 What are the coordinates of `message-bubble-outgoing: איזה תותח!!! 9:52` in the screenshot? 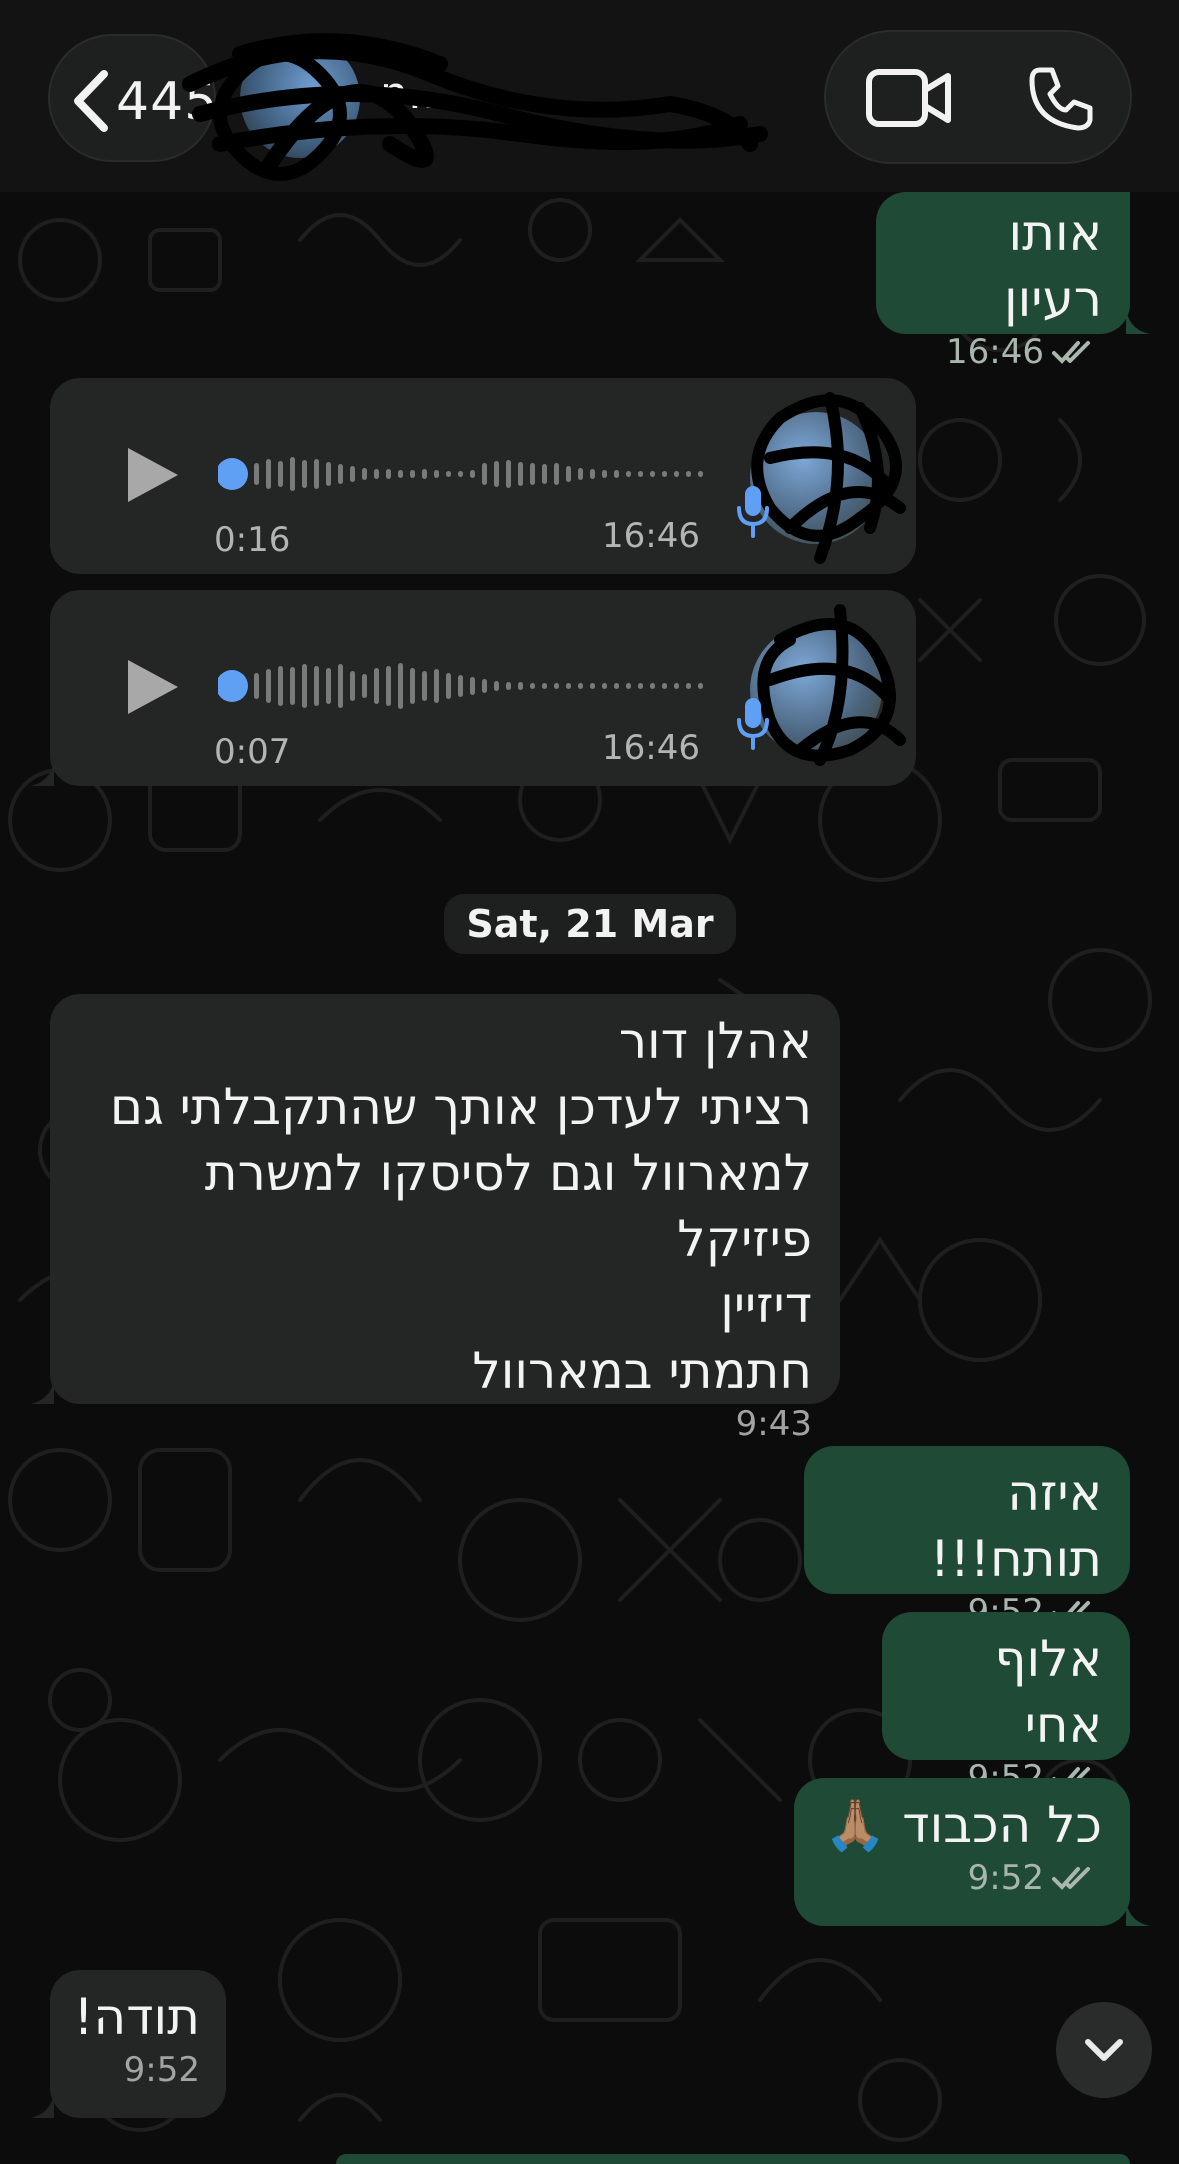 It's located at (967, 1539).